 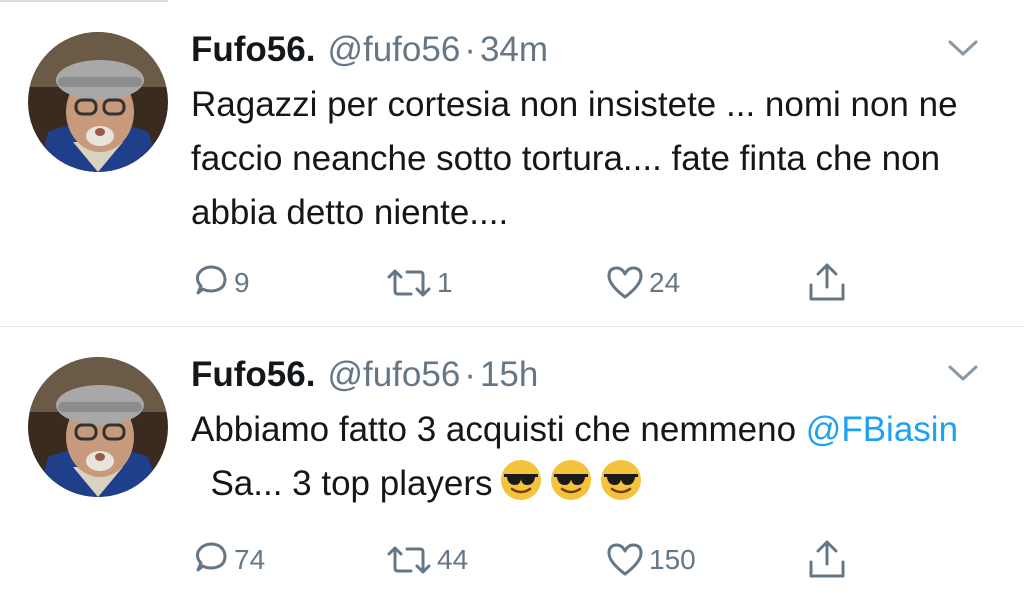 What do you see at coordinates (514, 49) in the screenshot?
I see `timestamp: 34m` at bounding box center [514, 49].